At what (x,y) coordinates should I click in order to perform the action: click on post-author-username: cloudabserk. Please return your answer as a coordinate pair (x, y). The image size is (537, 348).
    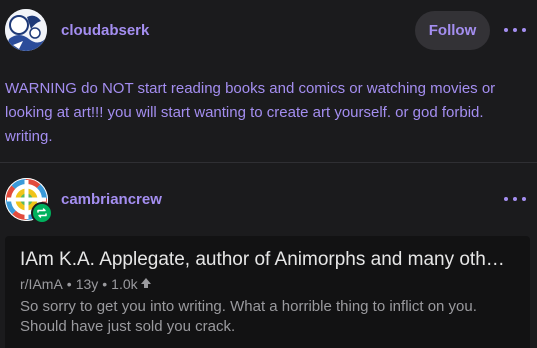
    Looking at the image, I should click on (105, 31).